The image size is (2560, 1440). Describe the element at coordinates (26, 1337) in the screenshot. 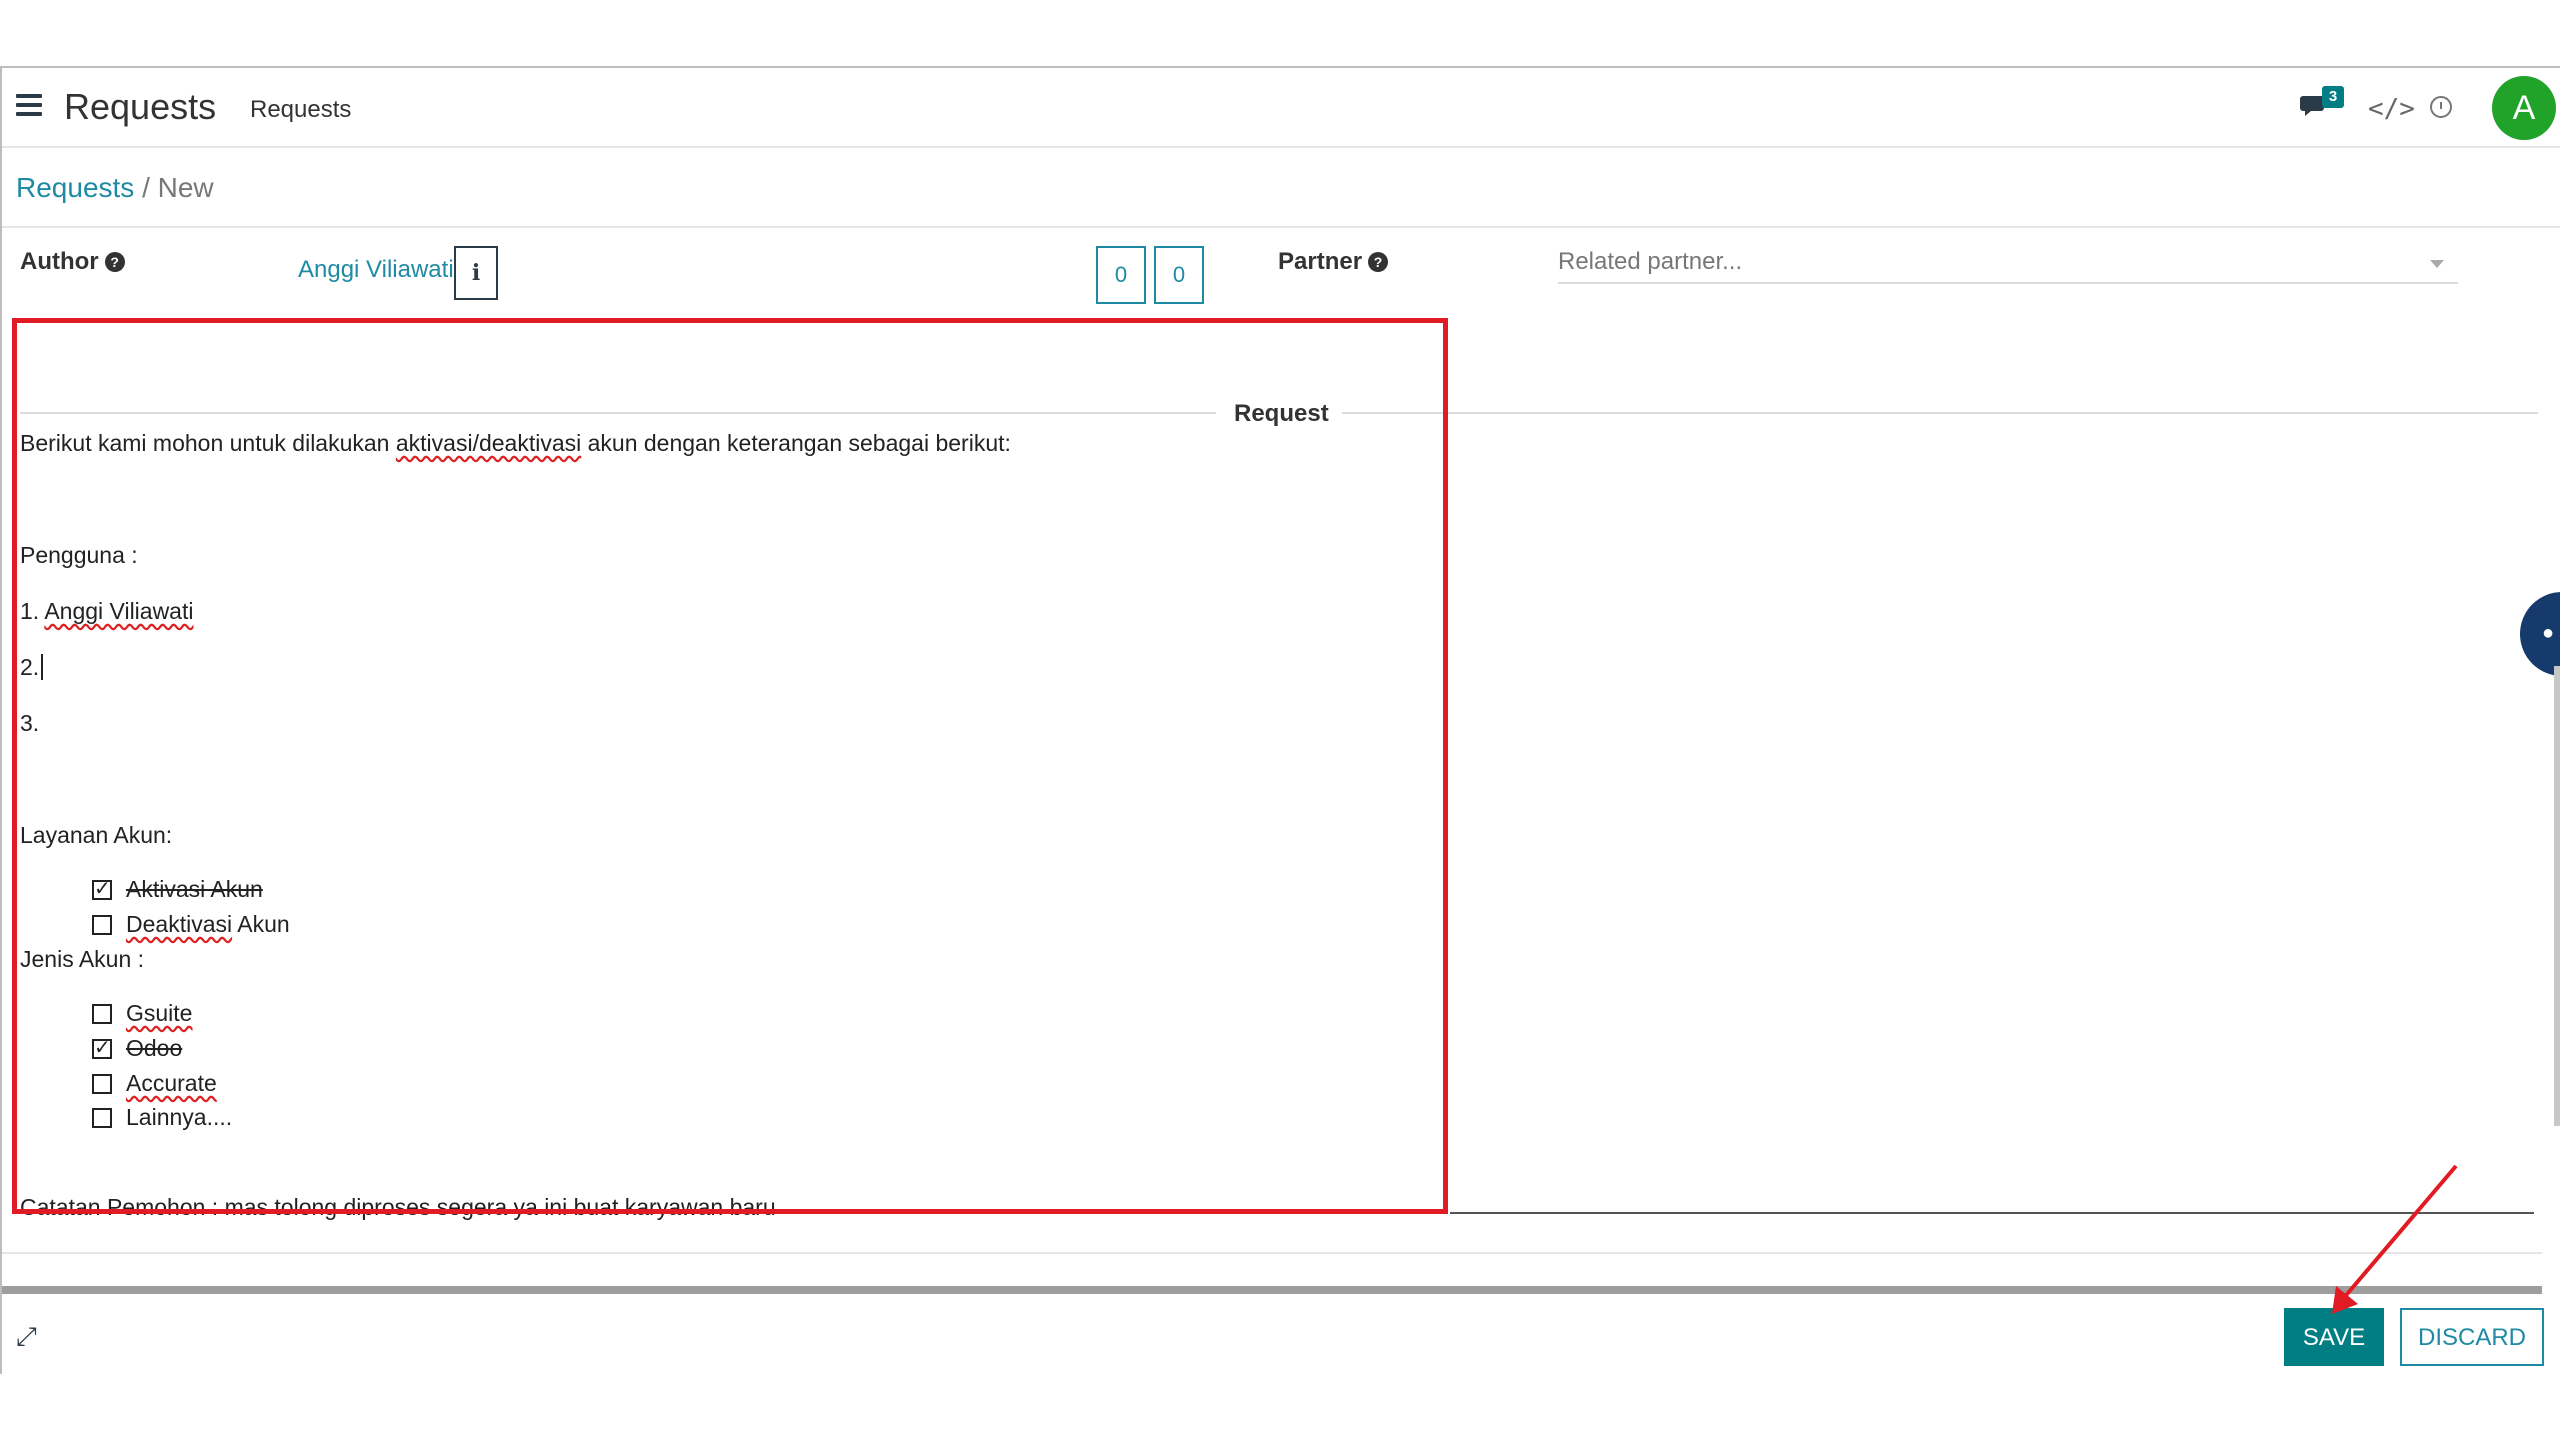

I see `expand-icon: ⤢` at that location.